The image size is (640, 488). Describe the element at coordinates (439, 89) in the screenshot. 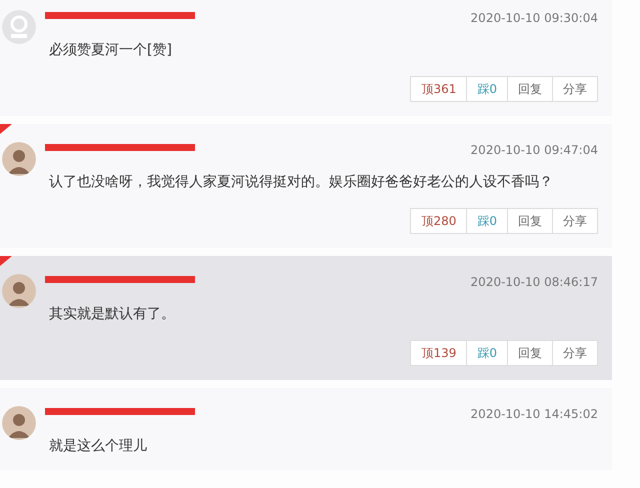

I see `upvote-button: 顶361` at that location.